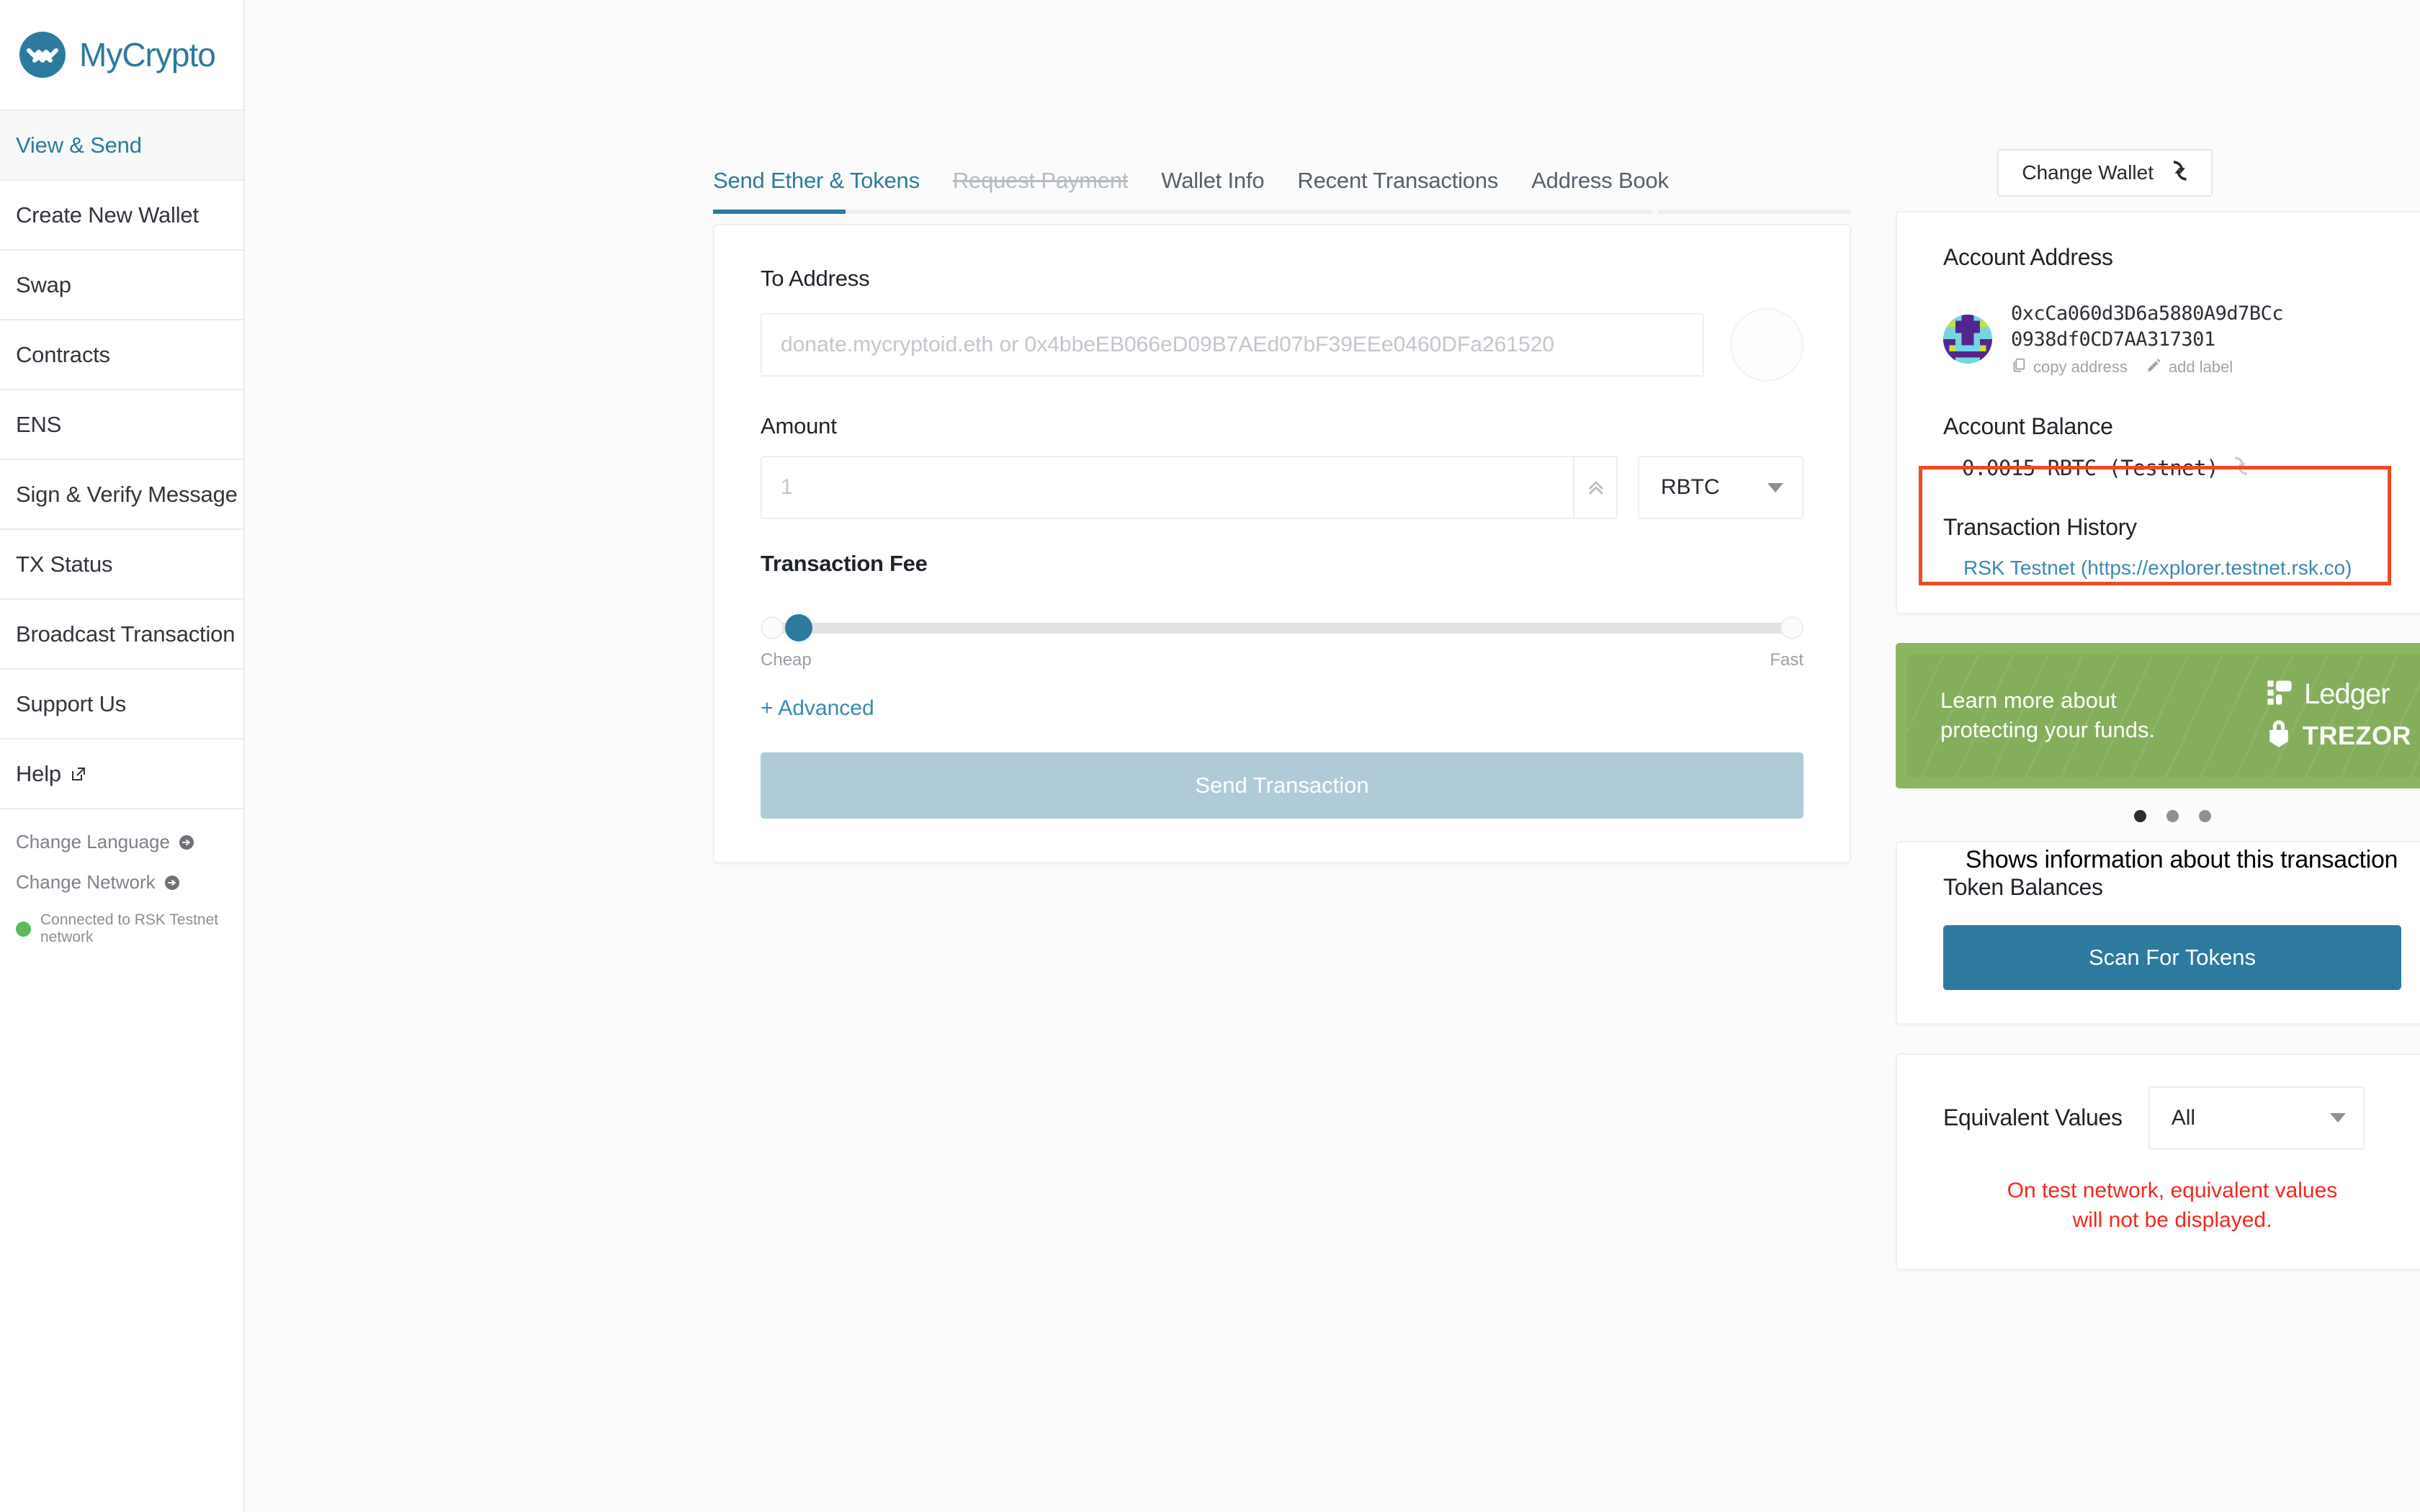  I want to click on copy-address-button: copy address, so click(2069, 367).